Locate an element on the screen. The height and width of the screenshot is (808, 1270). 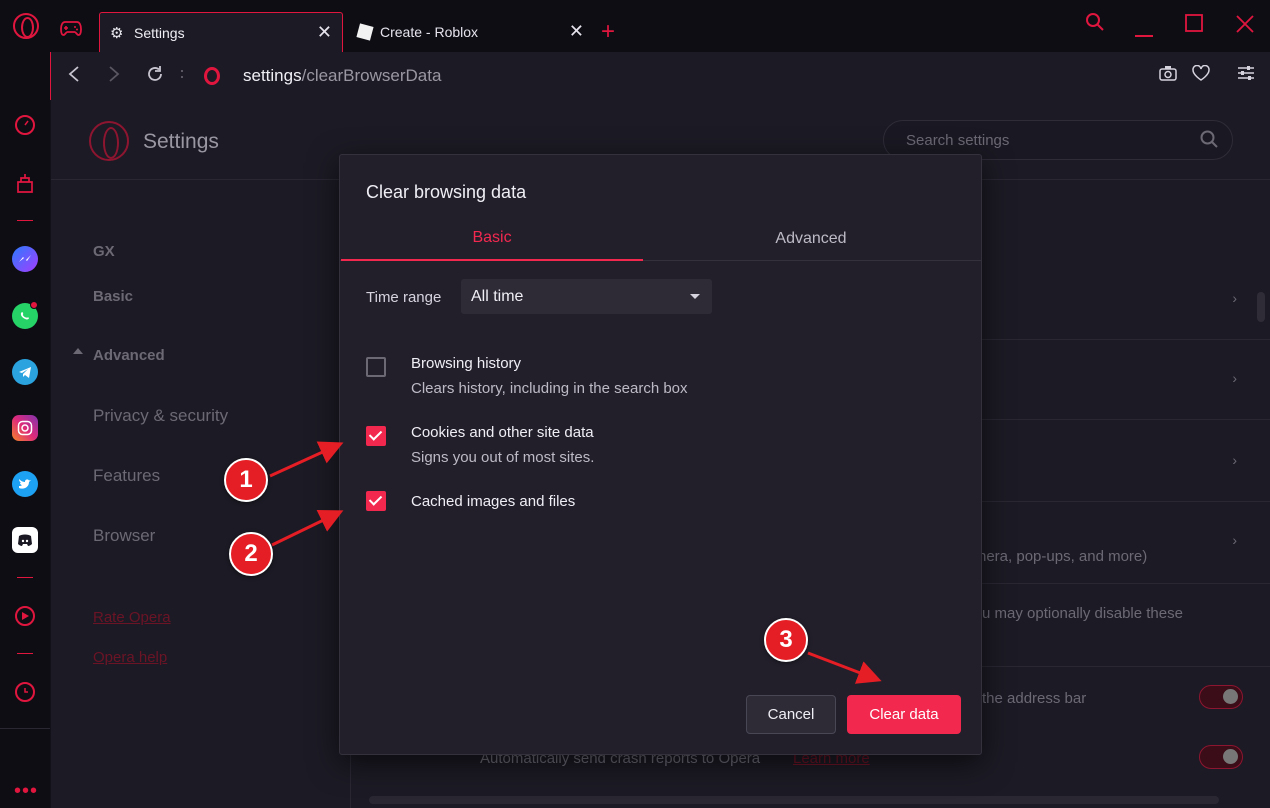
tab-advanced: Advanced is located at coordinates (811, 239).